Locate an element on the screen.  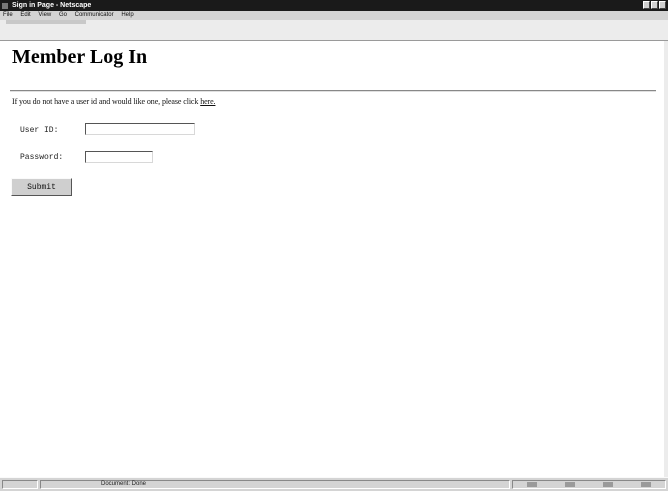
discussion-icon is located at coordinates (608, 484).